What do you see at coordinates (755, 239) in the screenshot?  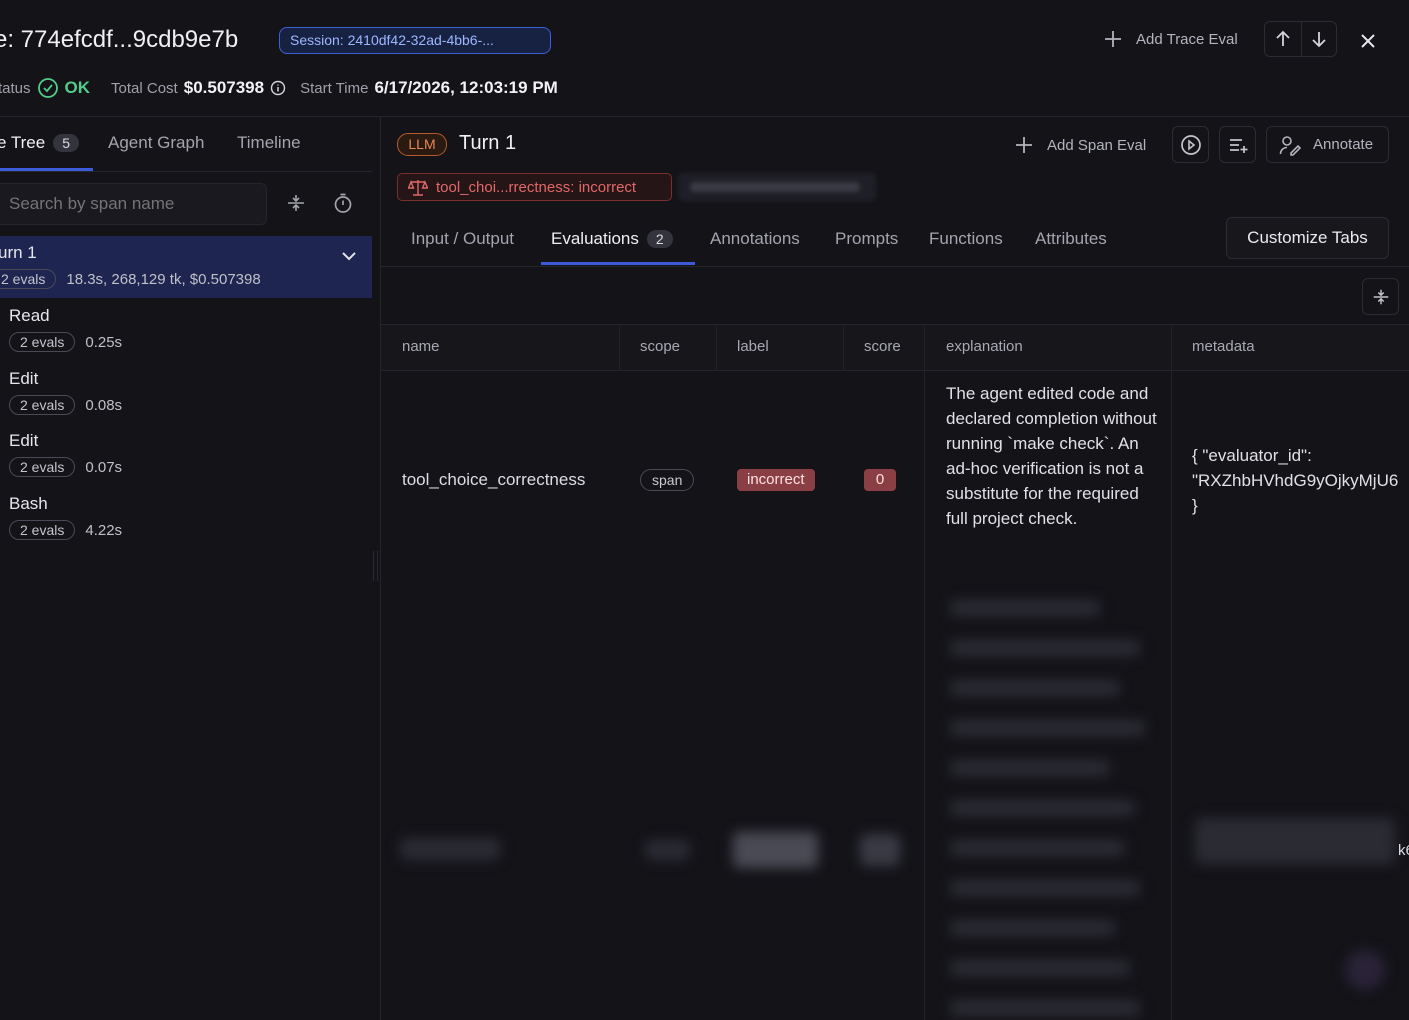 I see `tab-annotations: Annotations` at bounding box center [755, 239].